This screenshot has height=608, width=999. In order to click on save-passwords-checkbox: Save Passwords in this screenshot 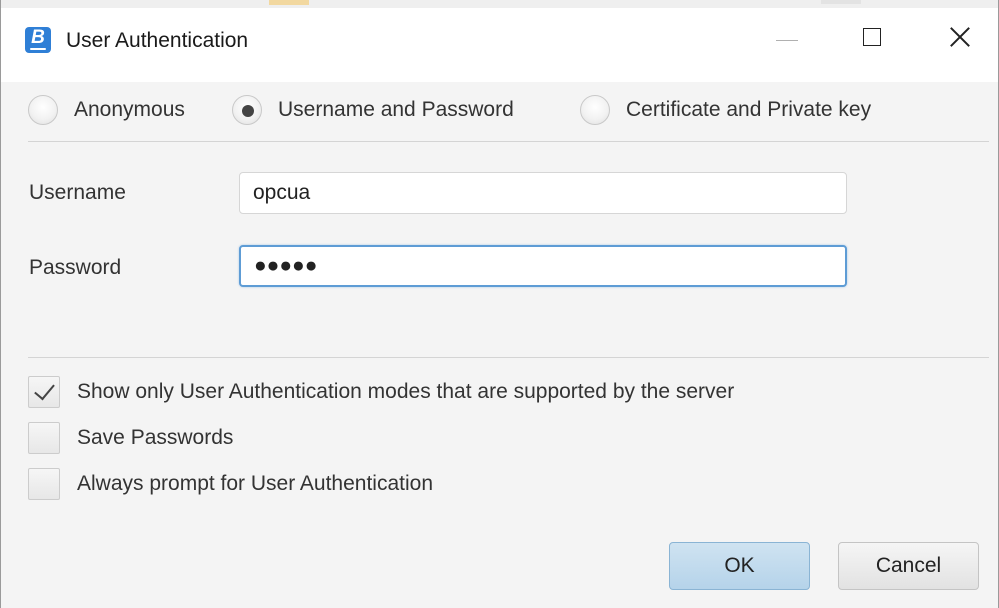, I will do `click(130, 438)`.